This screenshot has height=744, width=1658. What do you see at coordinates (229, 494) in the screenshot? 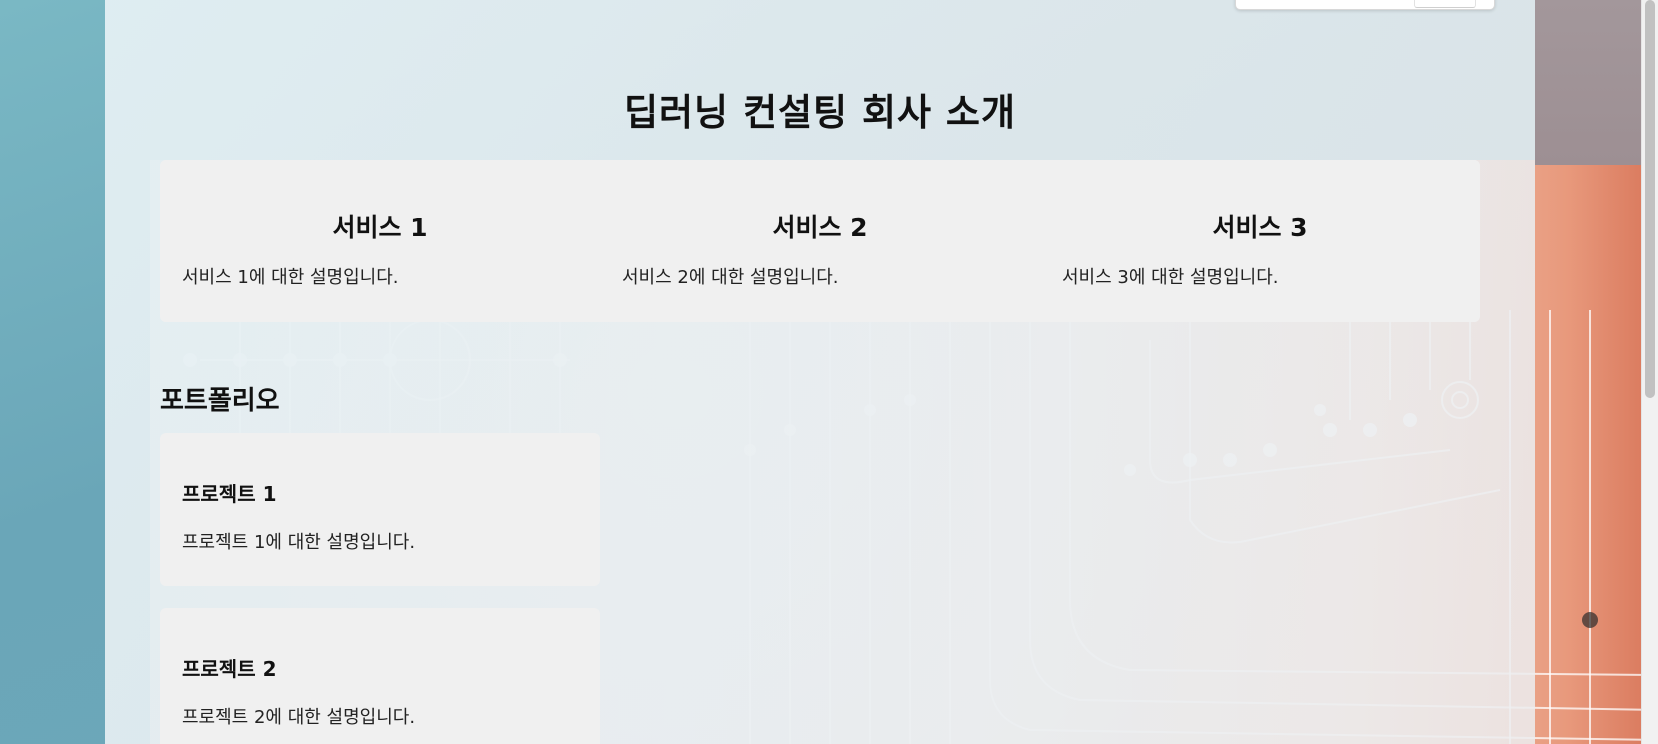
I see `project-title: 프로젝트 1` at bounding box center [229, 494].